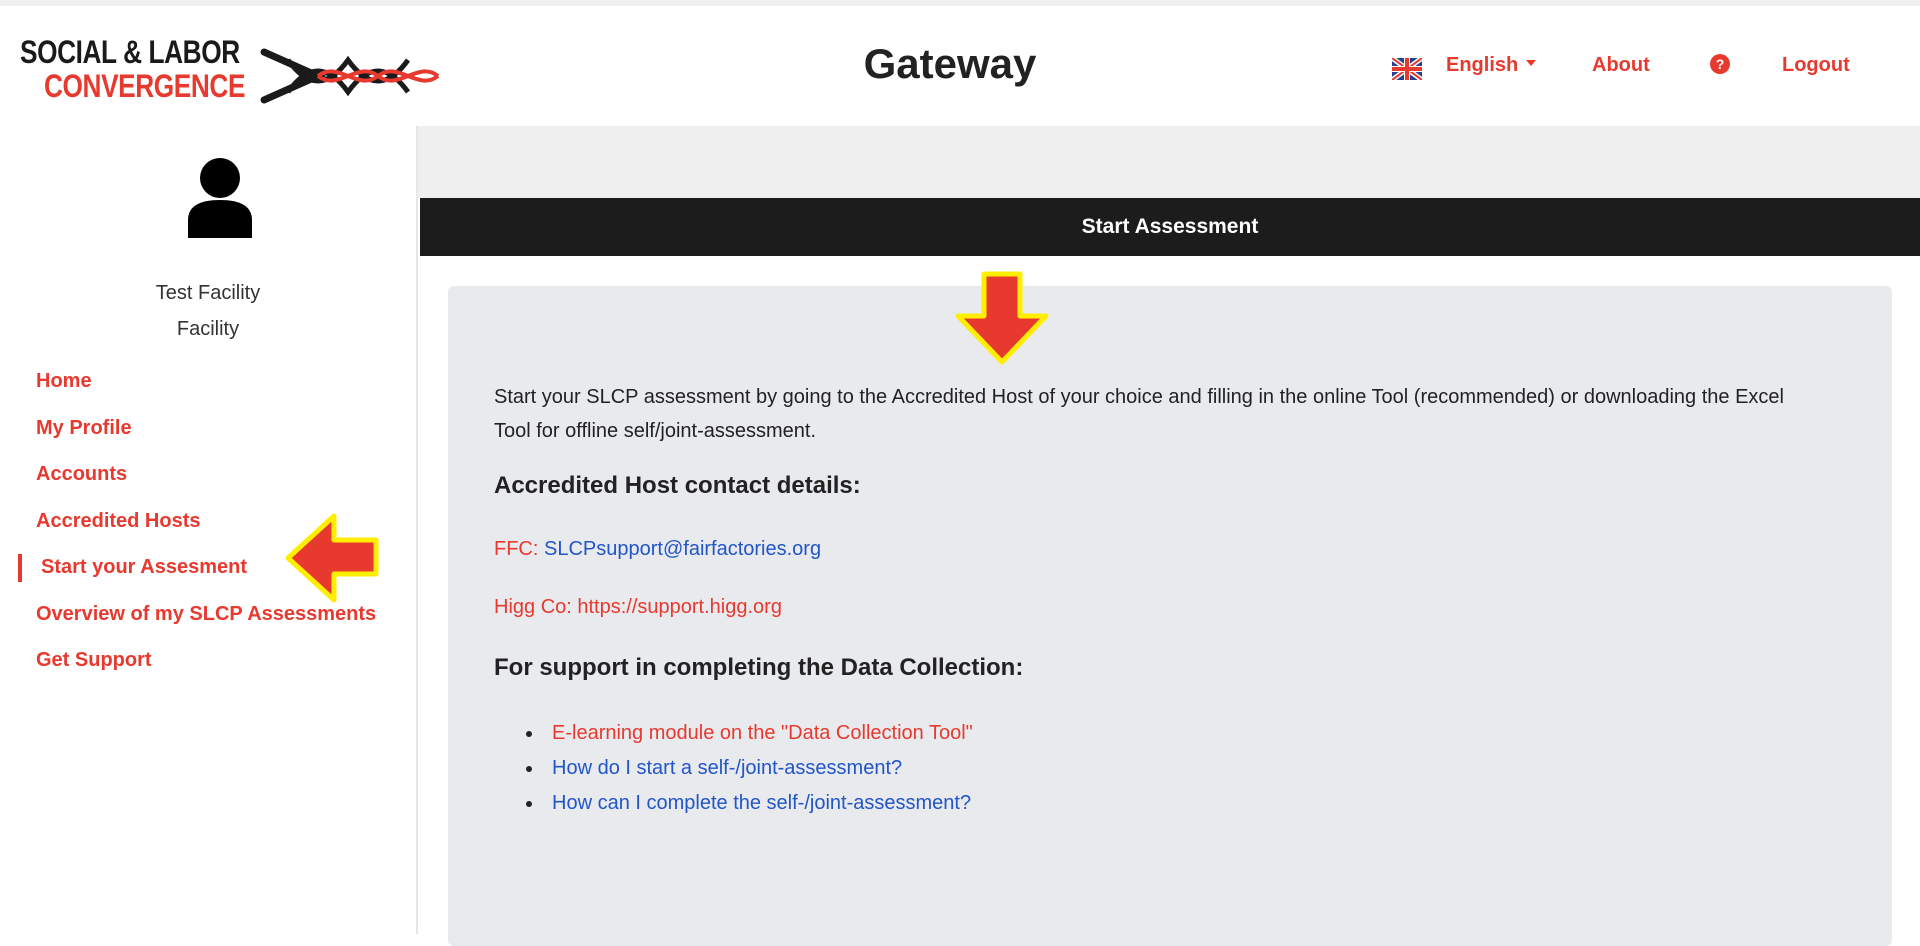  I want to click on sidebar-item-my-profile: My Profile, so click(208, 428).